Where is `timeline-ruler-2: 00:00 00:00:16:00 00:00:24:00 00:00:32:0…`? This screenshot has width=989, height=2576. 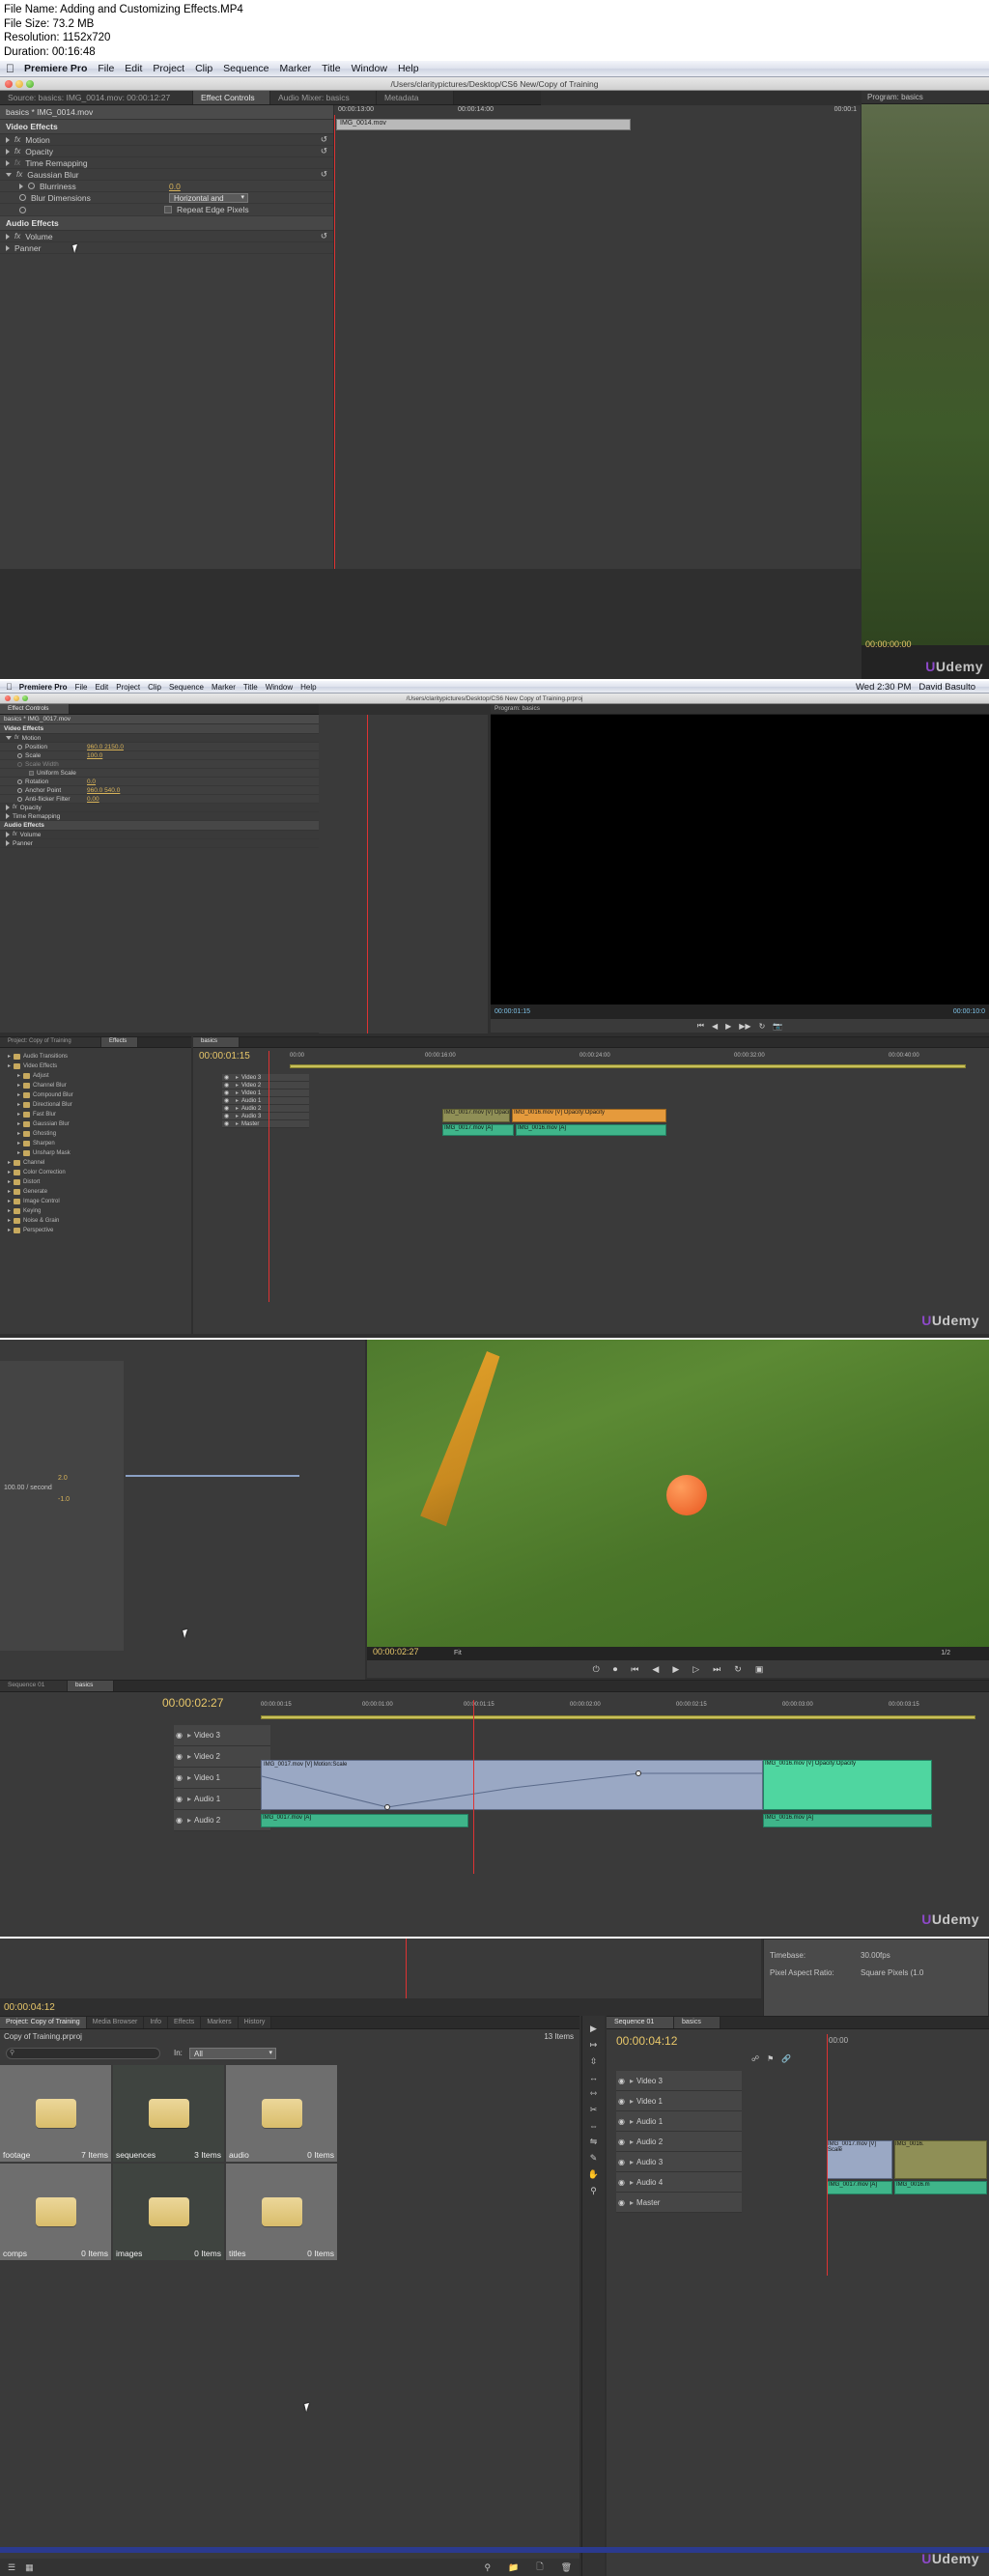 timeline-ruler-2: 00:00 00:00:16:00 00:00:24:00 00:00:32:0… is located at coordinates (628, 1057).